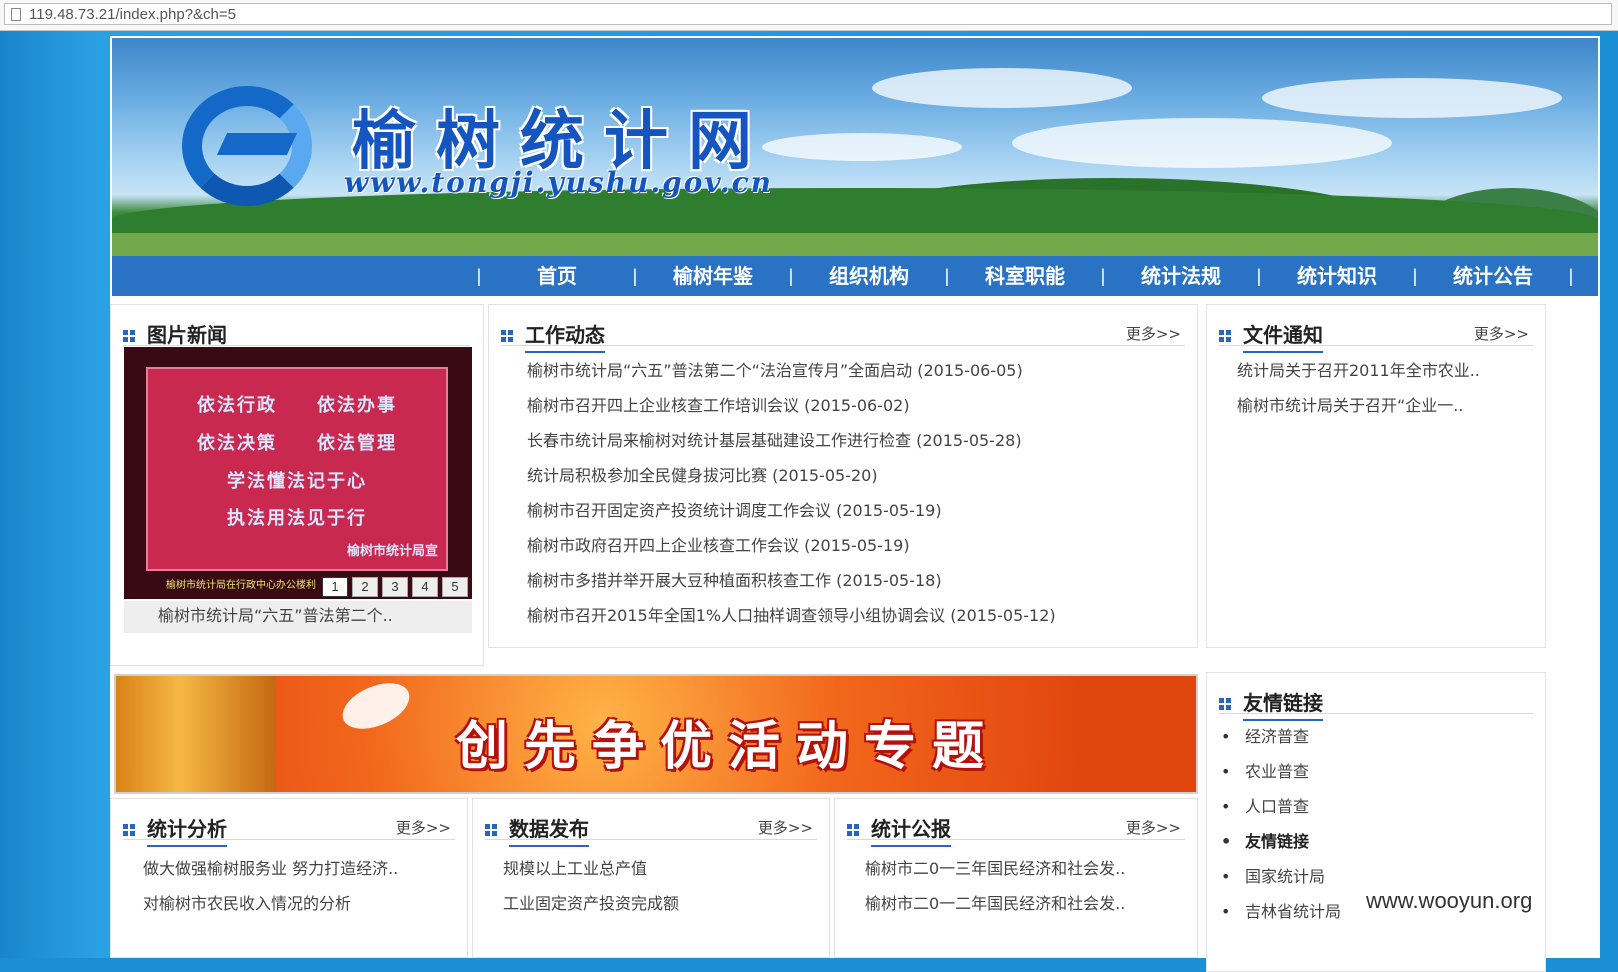 The width and height of the screenshot is (1618, 972). I want to click on link-item: 经济普查, so click(1377, 740).